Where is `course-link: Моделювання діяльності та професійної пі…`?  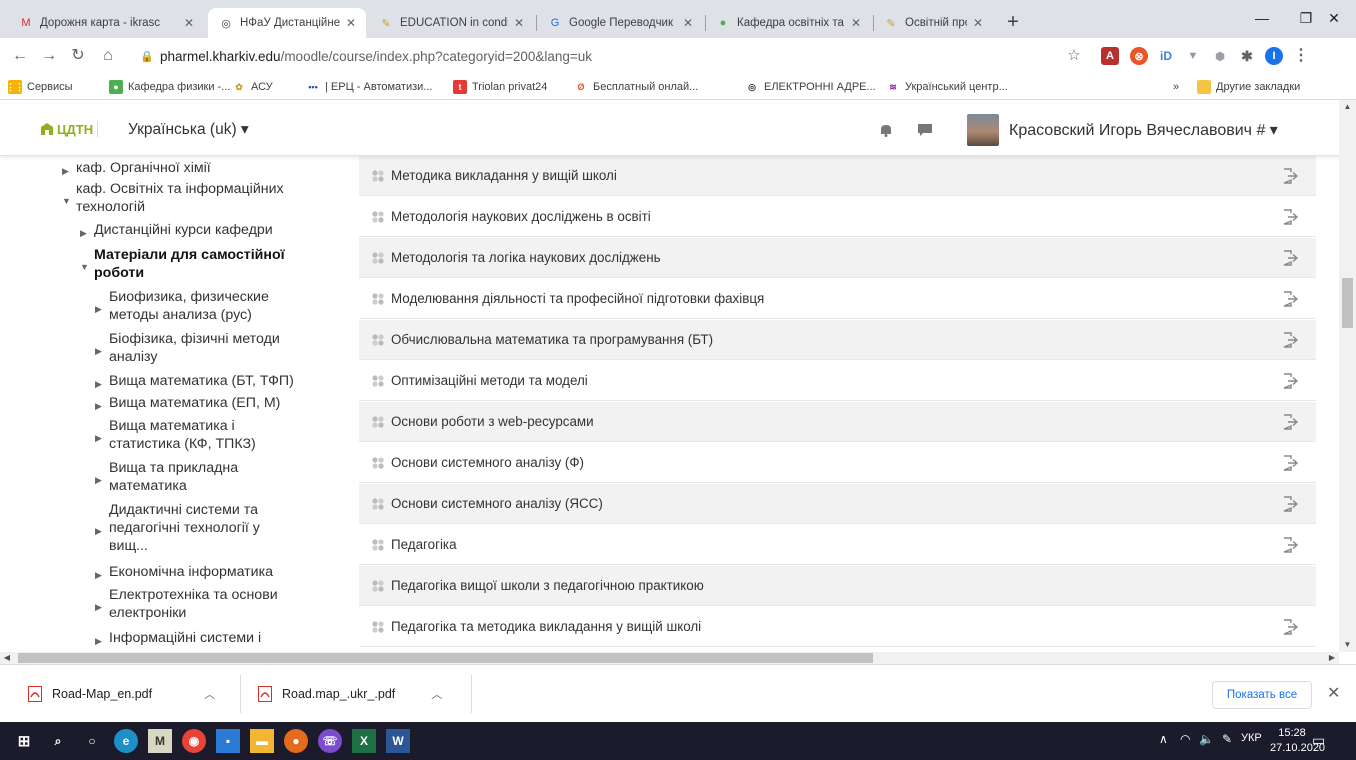 course-link: Моделювання діяльності та професійної пі… is located at coordinates (836, 298).